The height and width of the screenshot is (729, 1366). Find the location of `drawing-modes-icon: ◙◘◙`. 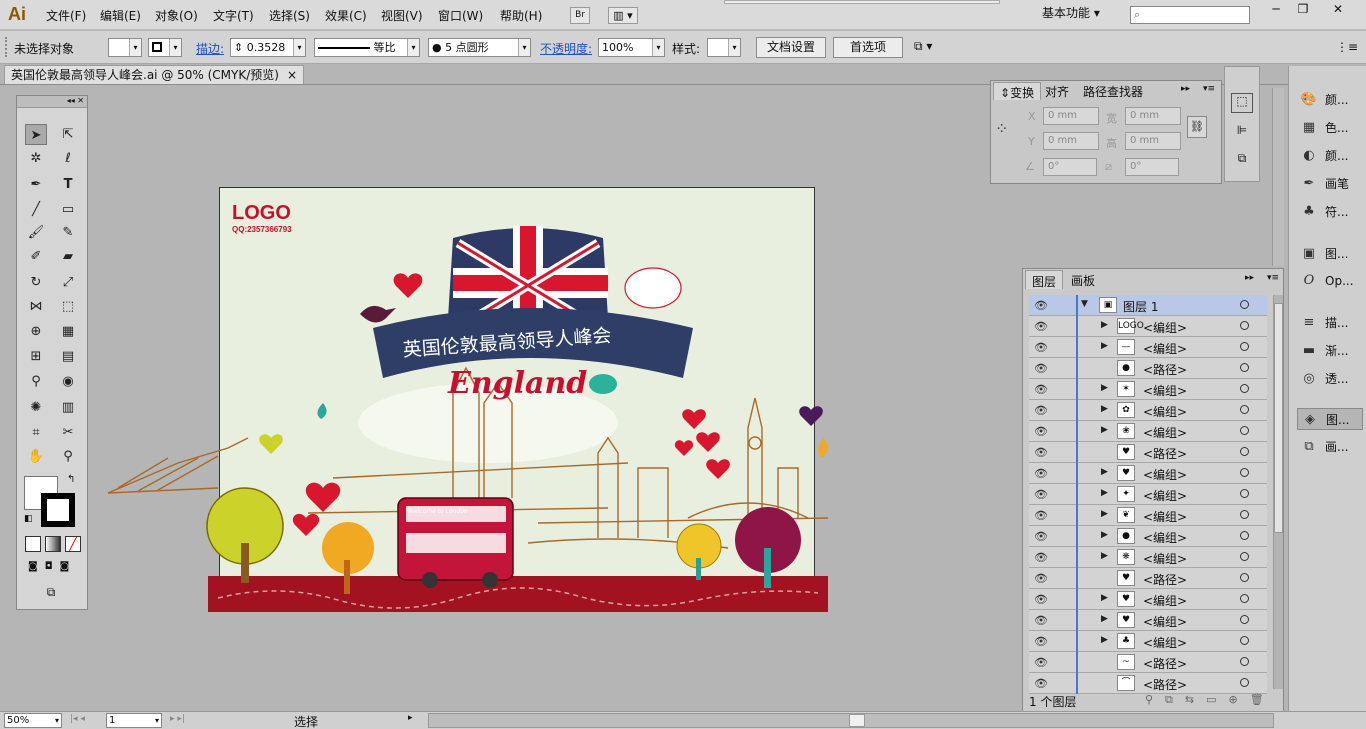

drawing-modes-icon: ◙◘◙ is located at coordinates (53, 569).